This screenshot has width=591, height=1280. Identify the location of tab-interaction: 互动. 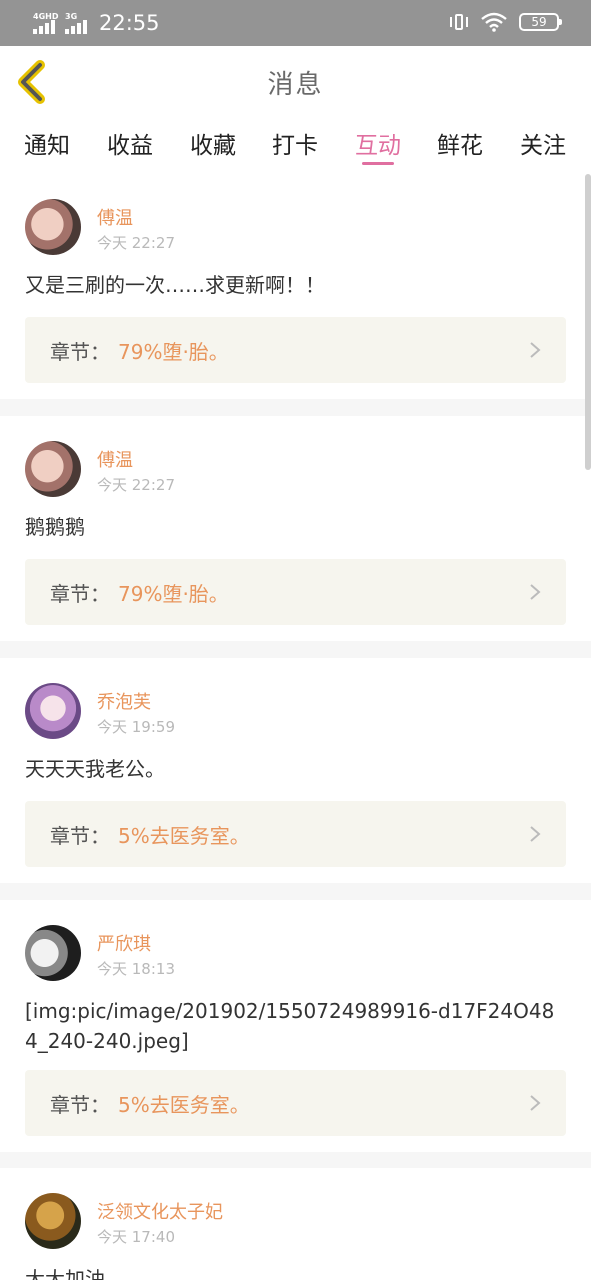
(378, 143).